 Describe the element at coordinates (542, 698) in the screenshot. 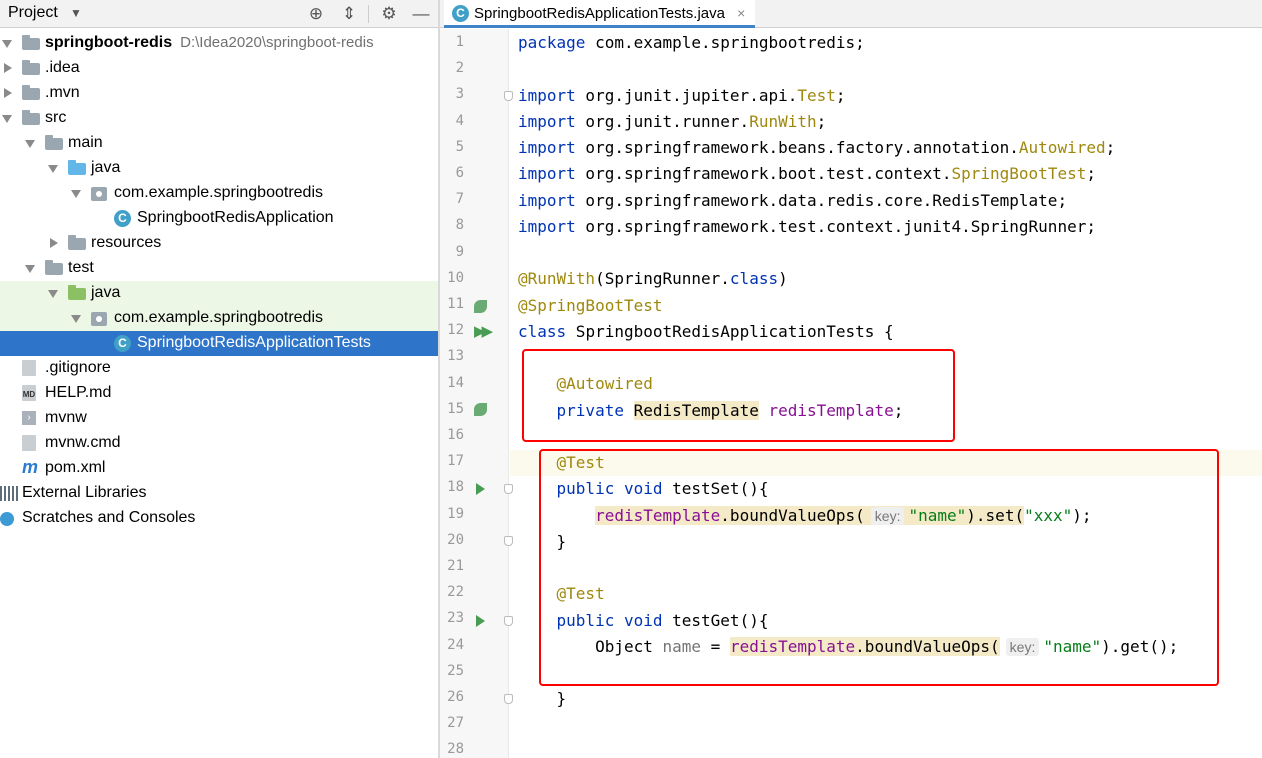

I see `code-line-26: }` at that location.